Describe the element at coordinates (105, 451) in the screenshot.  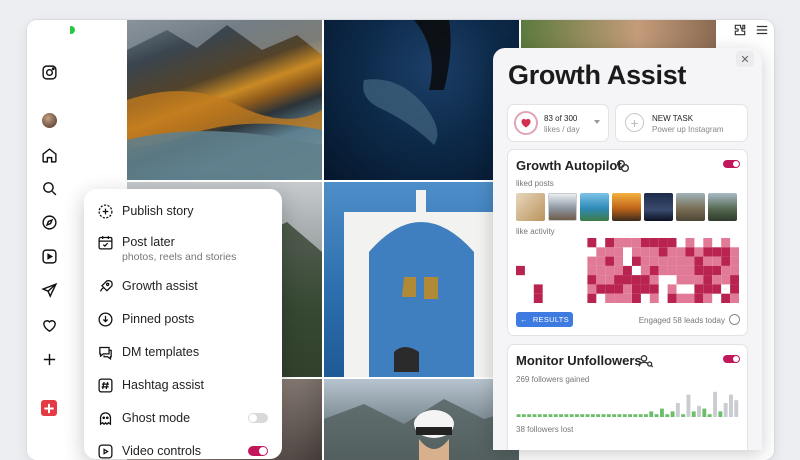
I see `play-icon` at that location.